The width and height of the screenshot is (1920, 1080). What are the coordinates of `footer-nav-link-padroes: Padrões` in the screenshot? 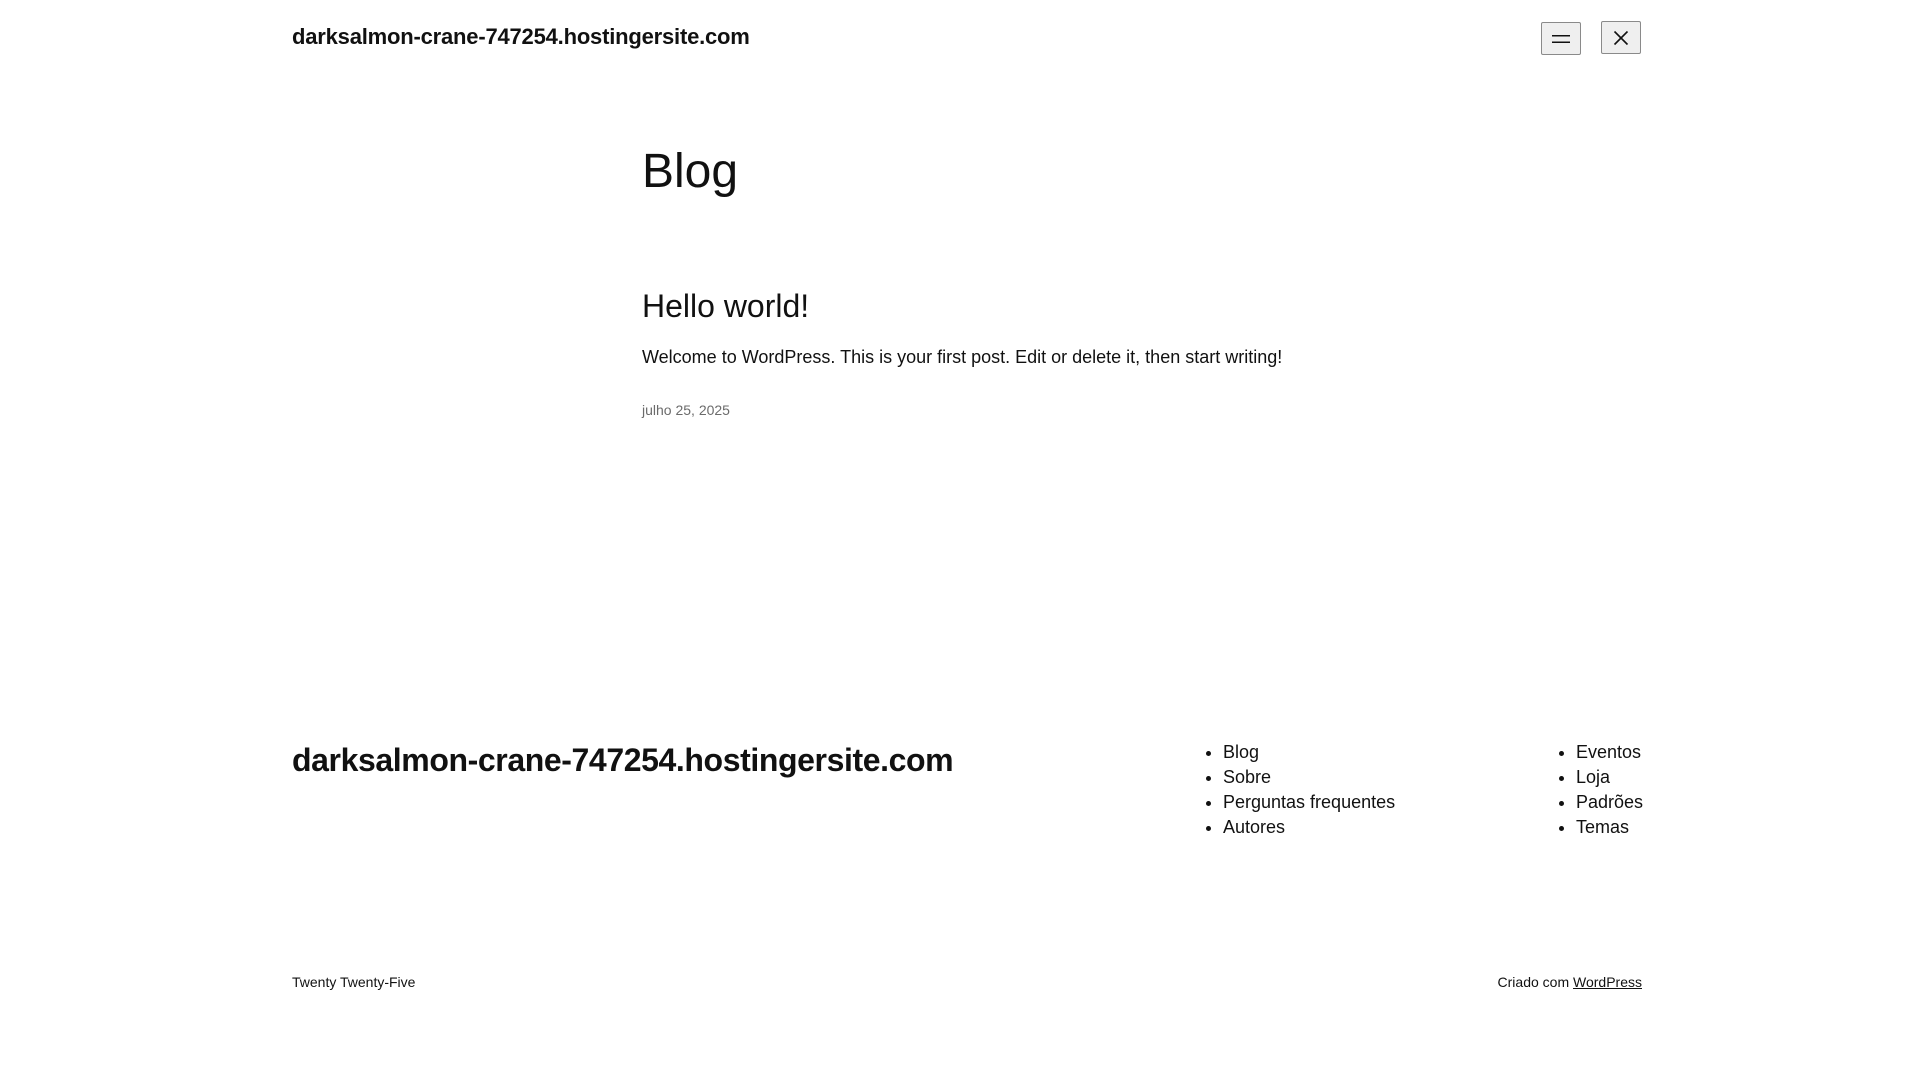 It's located at (1609, 802).